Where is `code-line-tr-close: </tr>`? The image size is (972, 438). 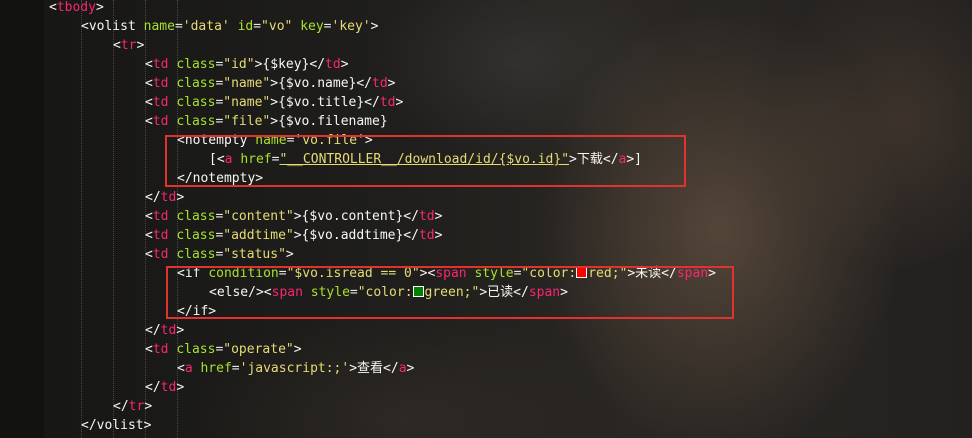 code-line-tr-close: </tr> is located at coordinates (133, 406).